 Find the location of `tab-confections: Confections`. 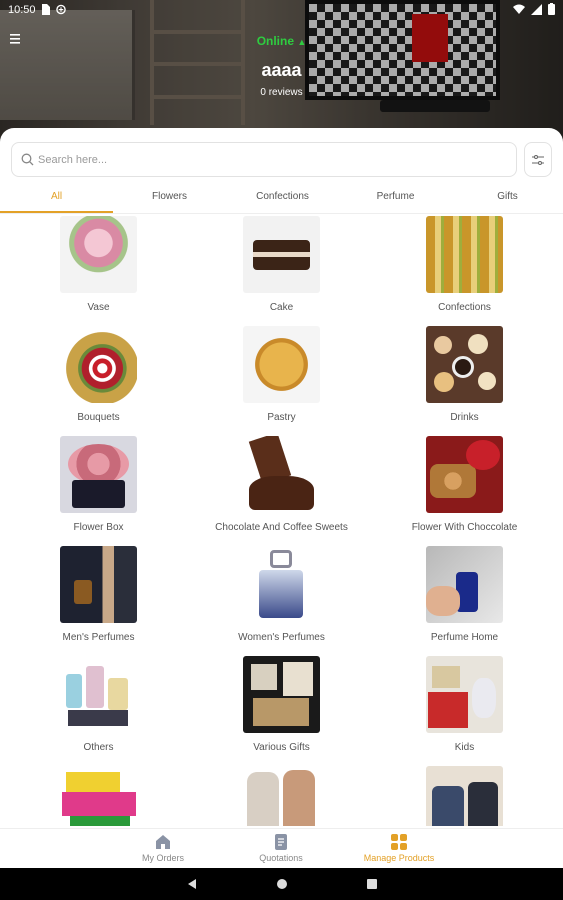

tab-confections: Confections is located at coordinates (282, 200).